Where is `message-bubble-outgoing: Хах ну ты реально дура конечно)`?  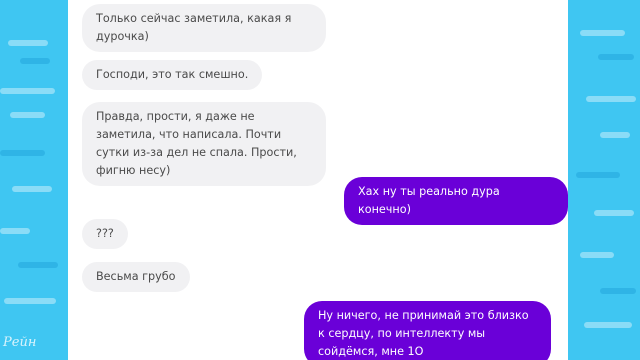 message-bubble-outgoing: Хах ну ты реально дура конечно) is located at coordinates (456, 201).